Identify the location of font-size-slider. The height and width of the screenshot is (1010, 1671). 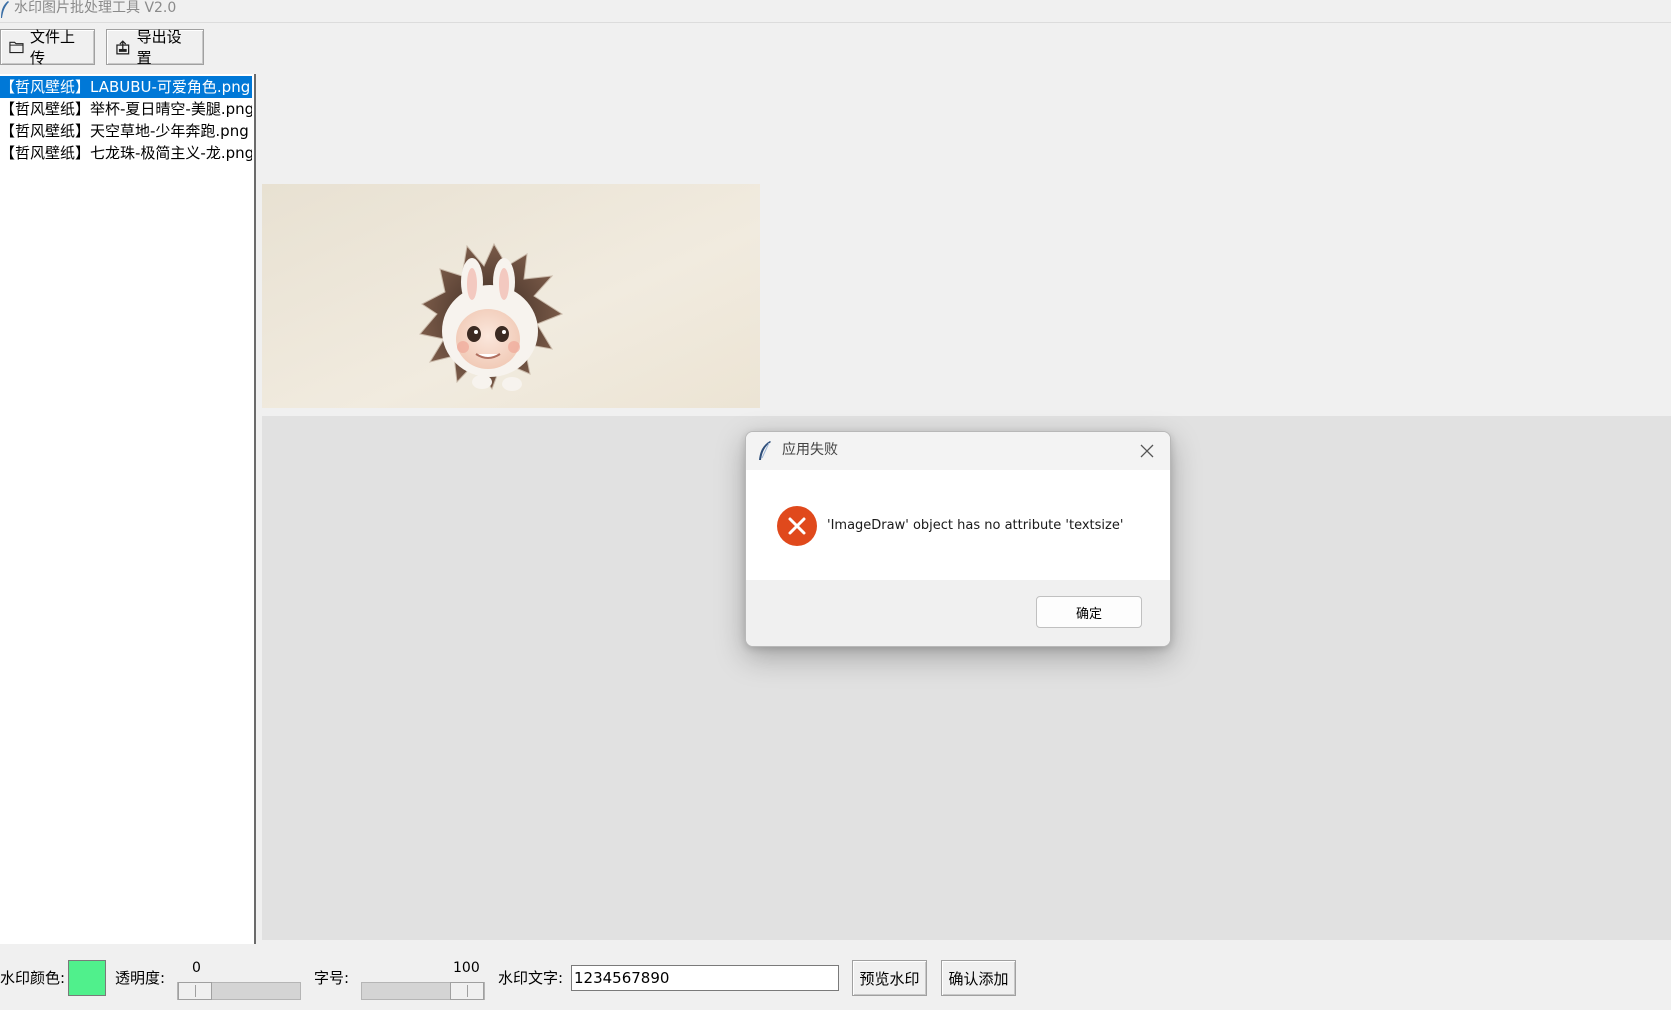
(423, 991).